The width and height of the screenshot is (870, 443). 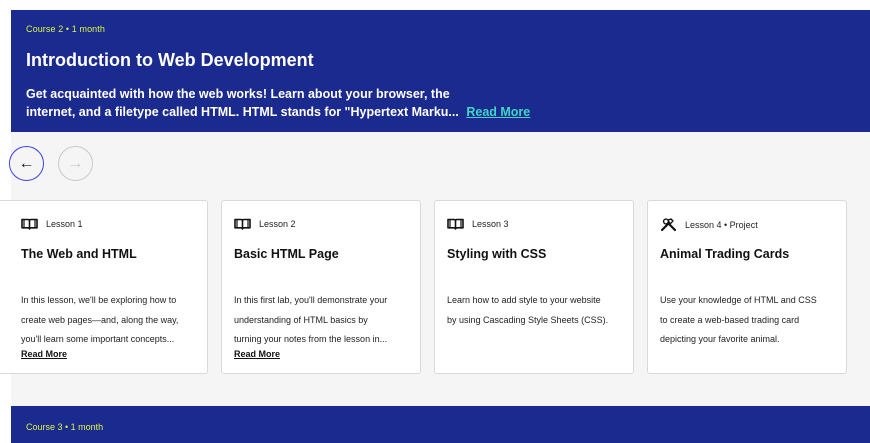 I want to click on carousel-prev-button: ←, so click(x=26, y=163).